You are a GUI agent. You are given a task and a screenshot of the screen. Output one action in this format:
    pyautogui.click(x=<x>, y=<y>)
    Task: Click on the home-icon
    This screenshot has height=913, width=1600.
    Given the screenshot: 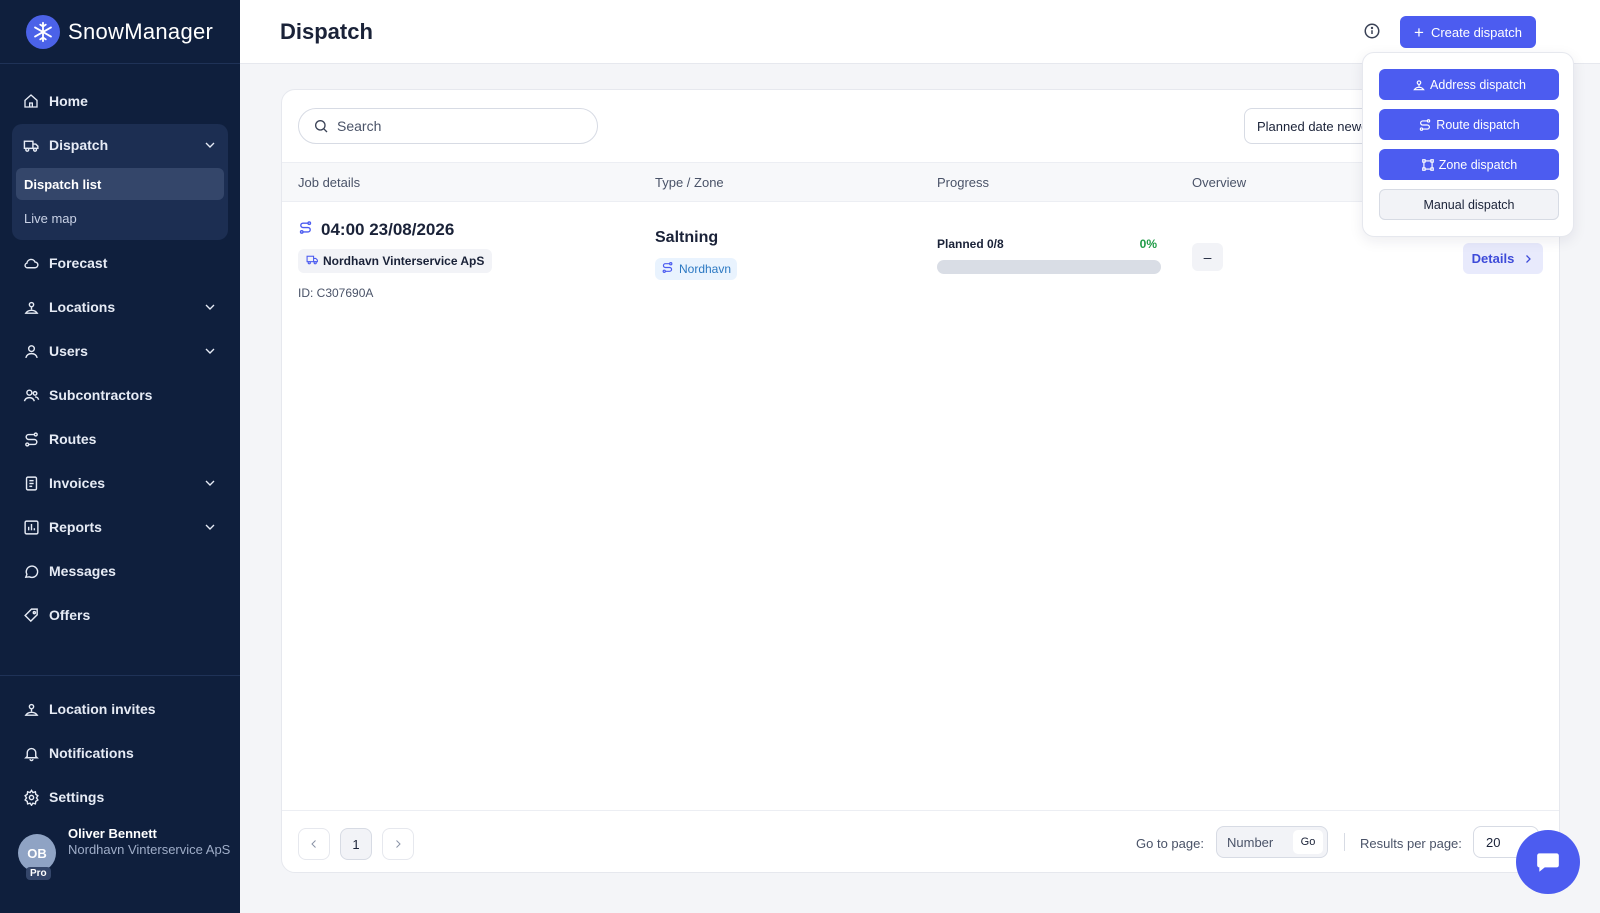 What is the action you would take?
    pyautogui.click(x=31, y=101)
    